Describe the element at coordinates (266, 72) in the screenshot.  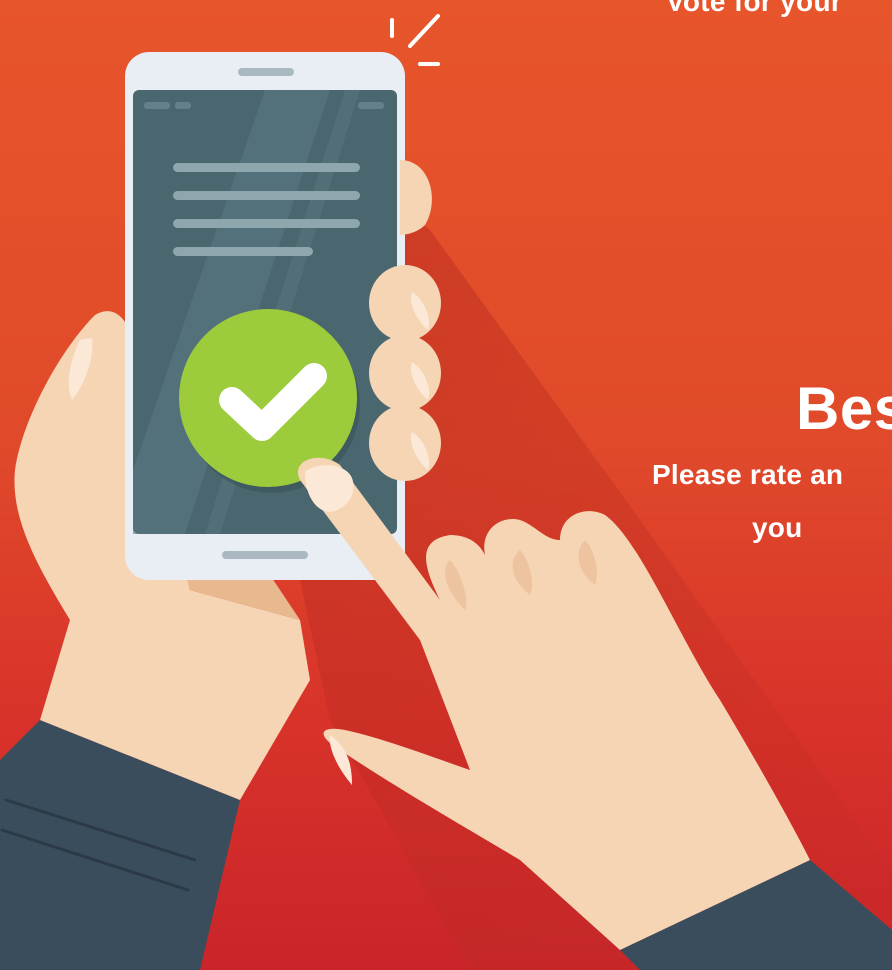
I see `phone-speaker` at that location.